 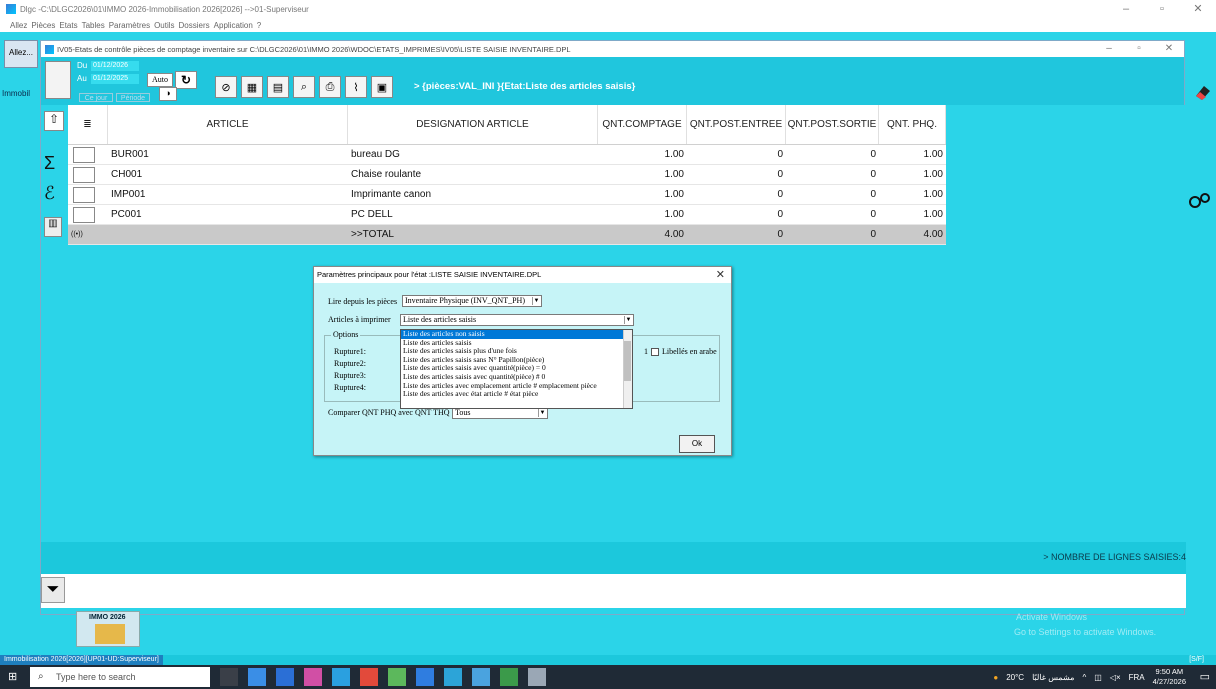 I want to click on up-arrow-icon: ⇧, so click(x=54, y=121).